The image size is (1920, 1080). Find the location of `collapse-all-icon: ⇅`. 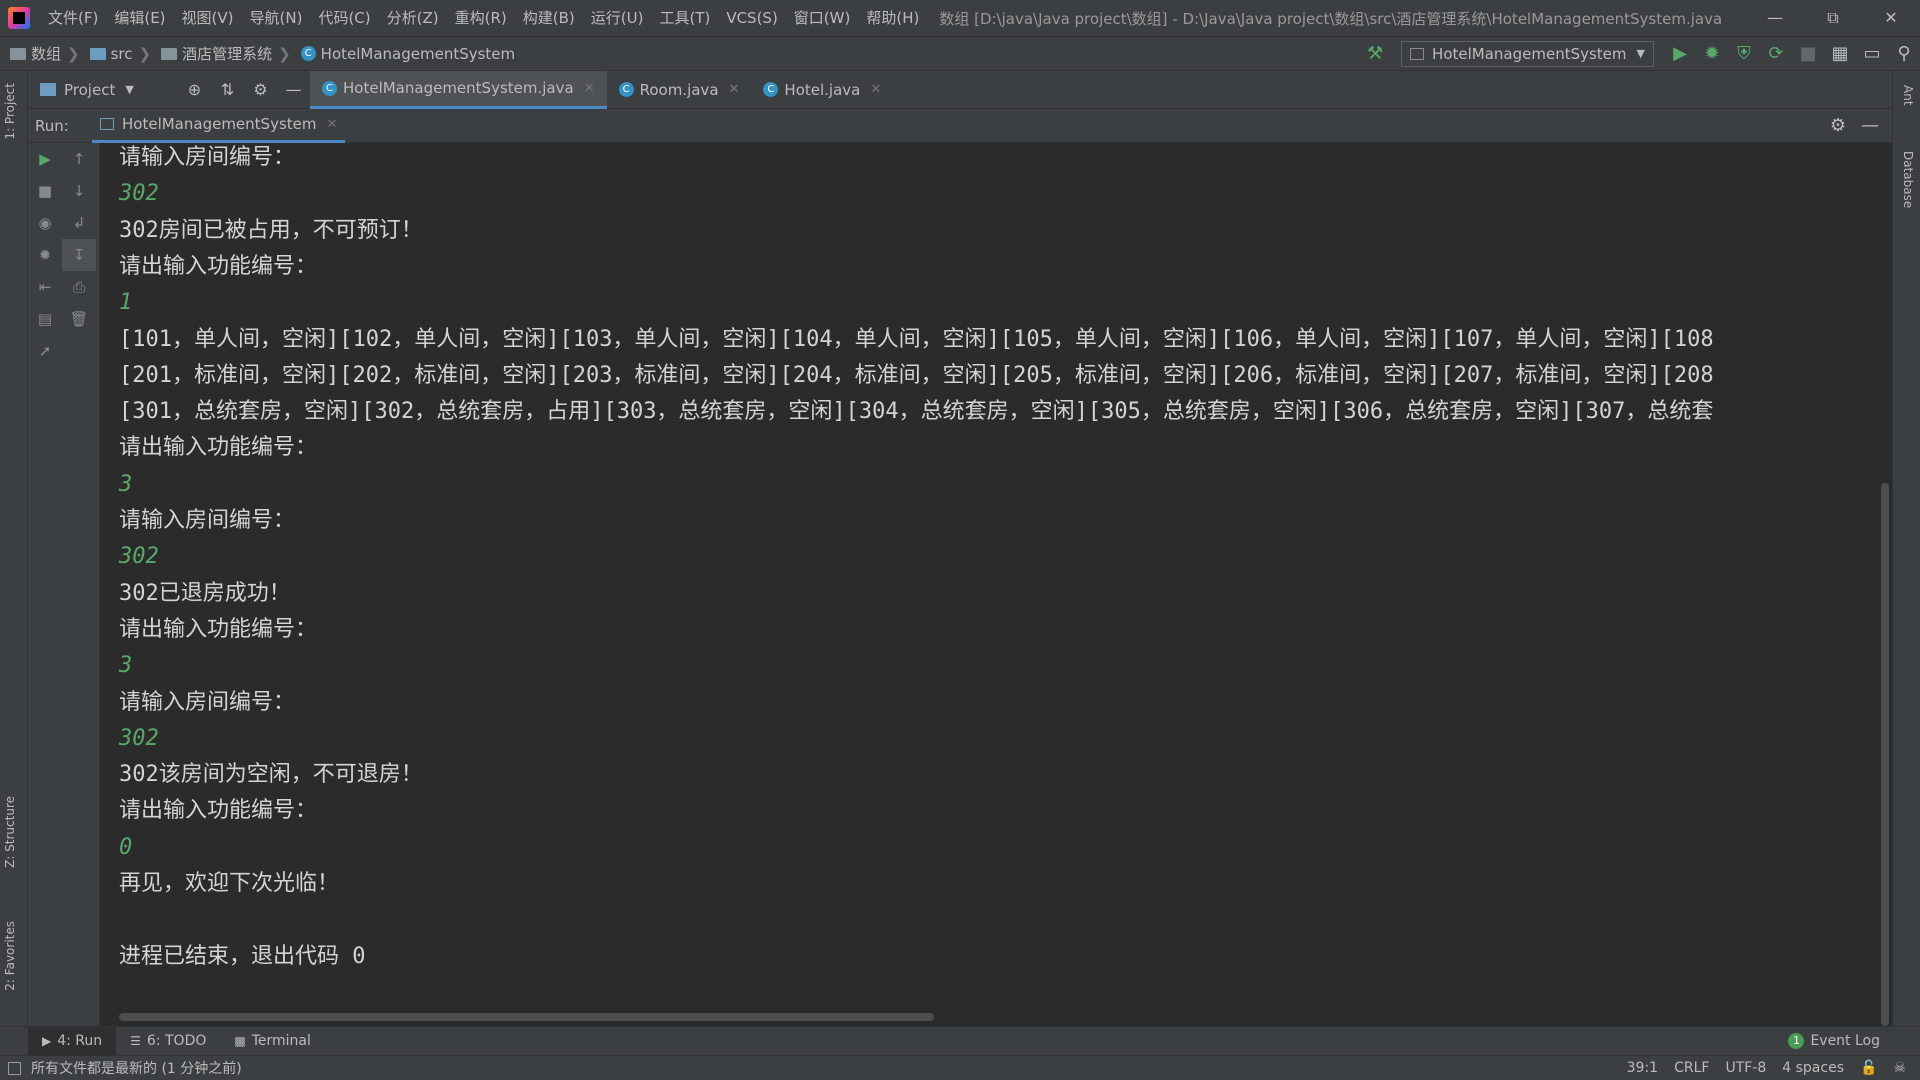

collapse-all-icon: ⇅ is located at coordinates (227, 89).